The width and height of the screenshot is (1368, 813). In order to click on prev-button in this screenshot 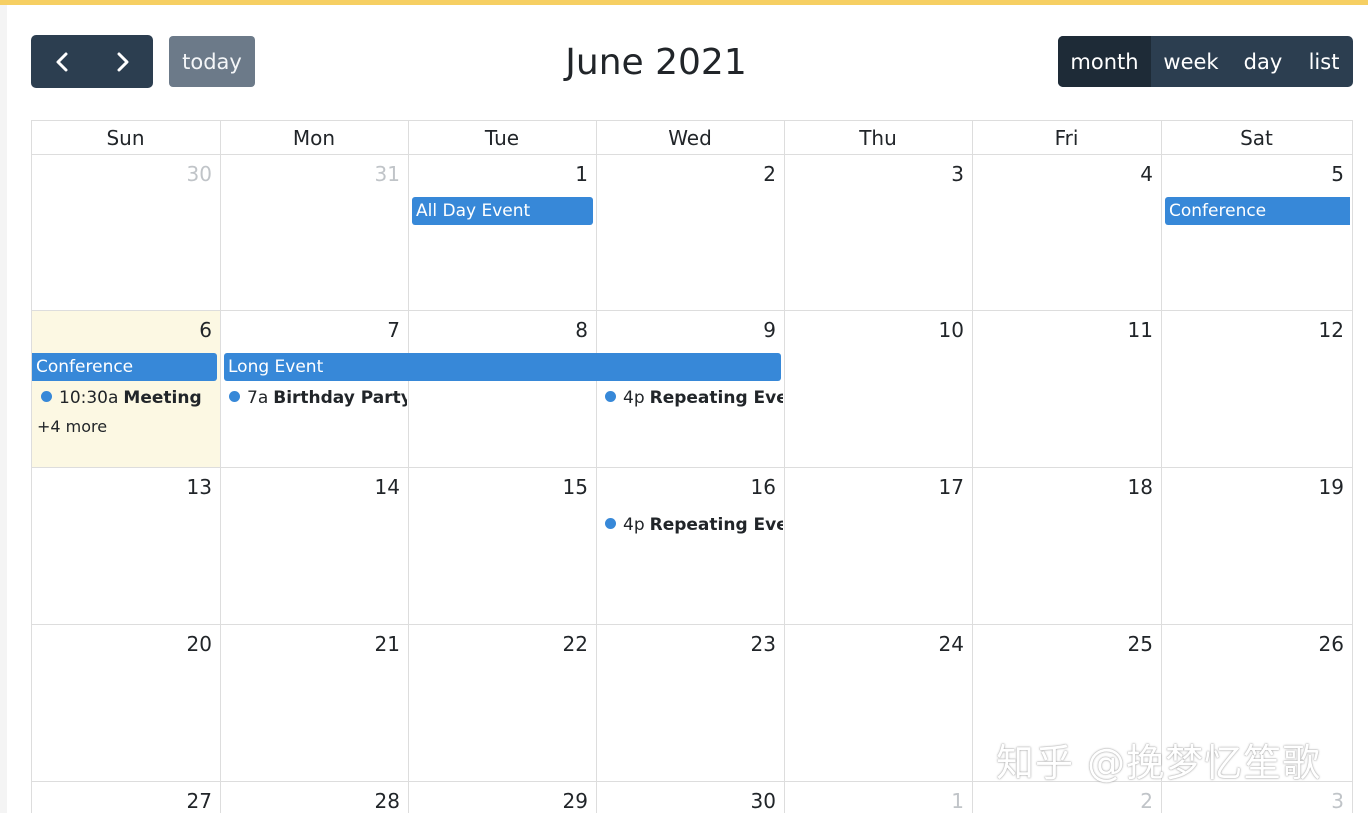, I will do `click(61, 61)`.